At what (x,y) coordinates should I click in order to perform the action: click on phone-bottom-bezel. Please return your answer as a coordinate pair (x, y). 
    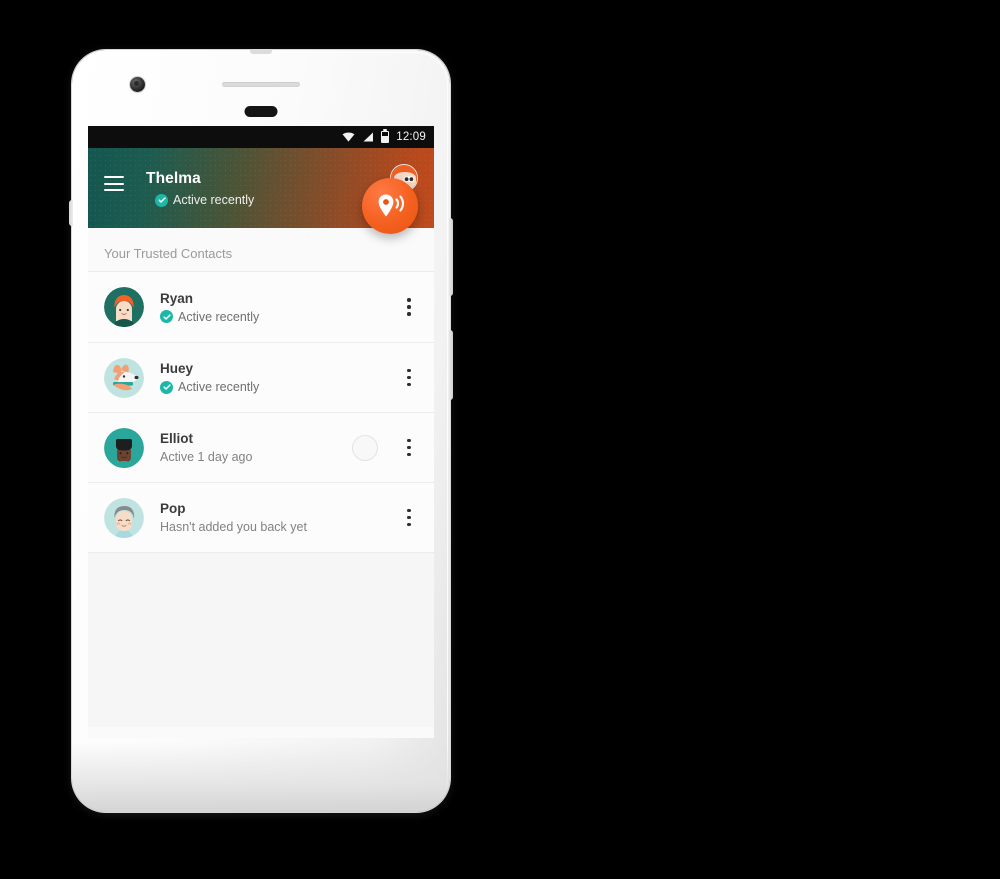
    Looking at the image, I should click on (261, 777).